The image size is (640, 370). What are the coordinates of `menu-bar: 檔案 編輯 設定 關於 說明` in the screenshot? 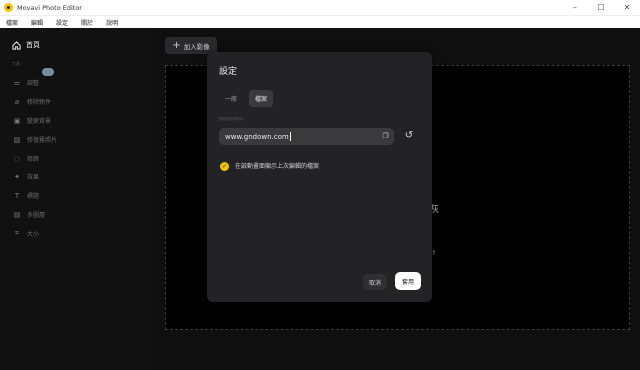 It's located at (320, 21).